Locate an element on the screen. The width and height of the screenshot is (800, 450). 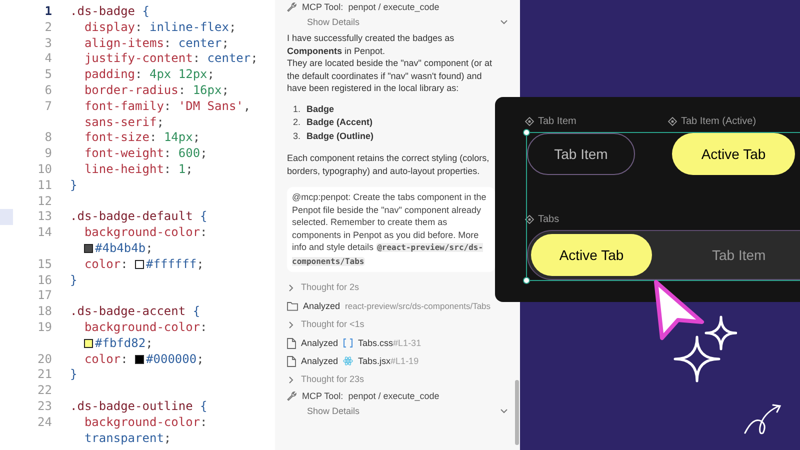
component-label: Tab Item is located at coordinates (557, 122).